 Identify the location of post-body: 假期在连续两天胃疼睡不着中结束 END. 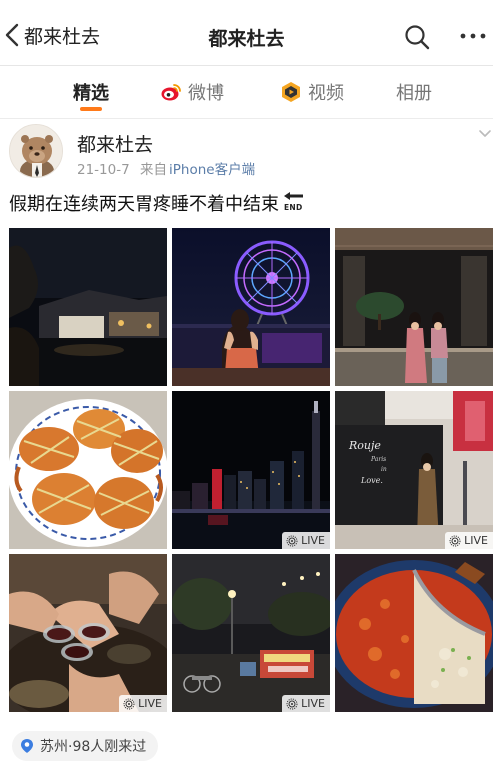
(157, 203).